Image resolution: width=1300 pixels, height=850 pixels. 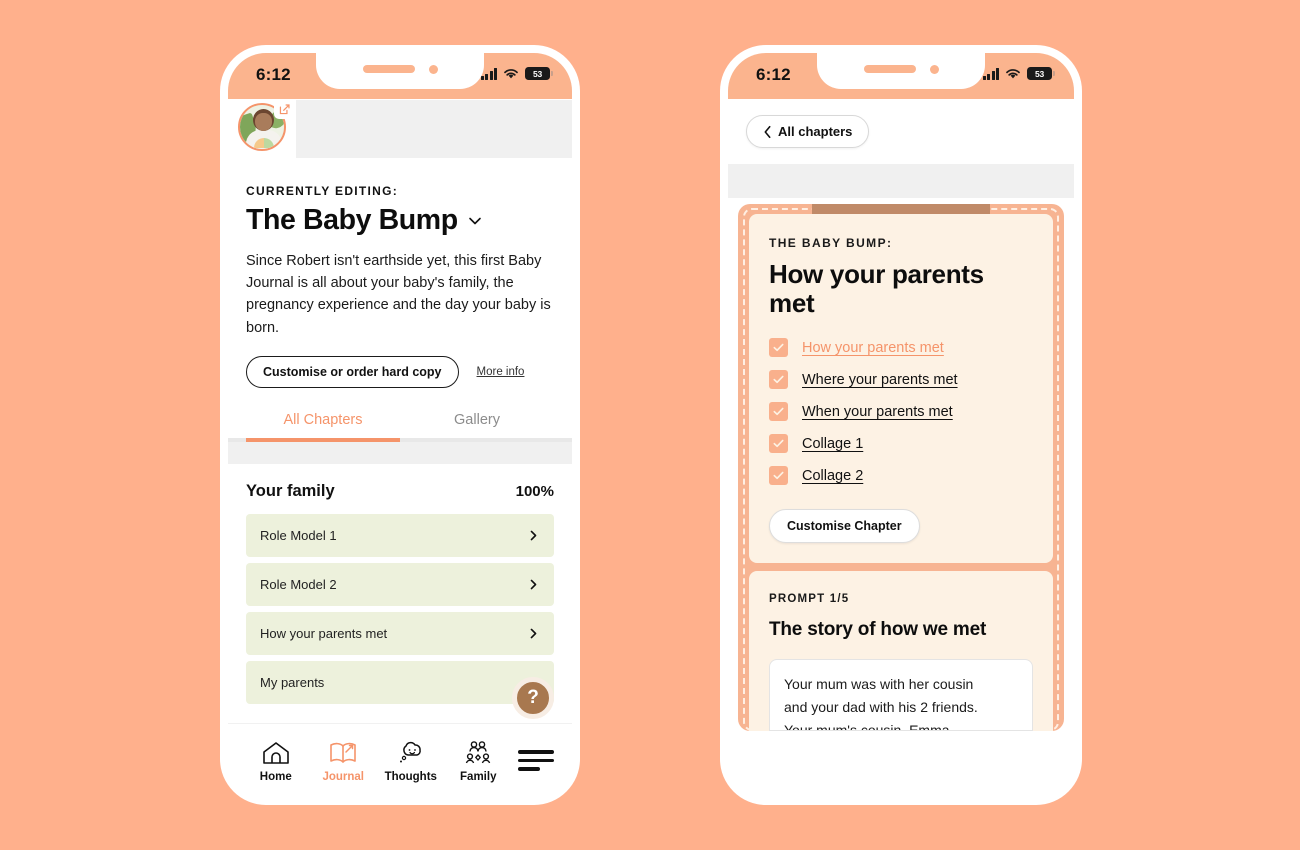 What do you see at coordinates (352, 371) in the screenshot?
I see `customise-order-button: Customise or order hard copy` at bounding box center [352, 371].